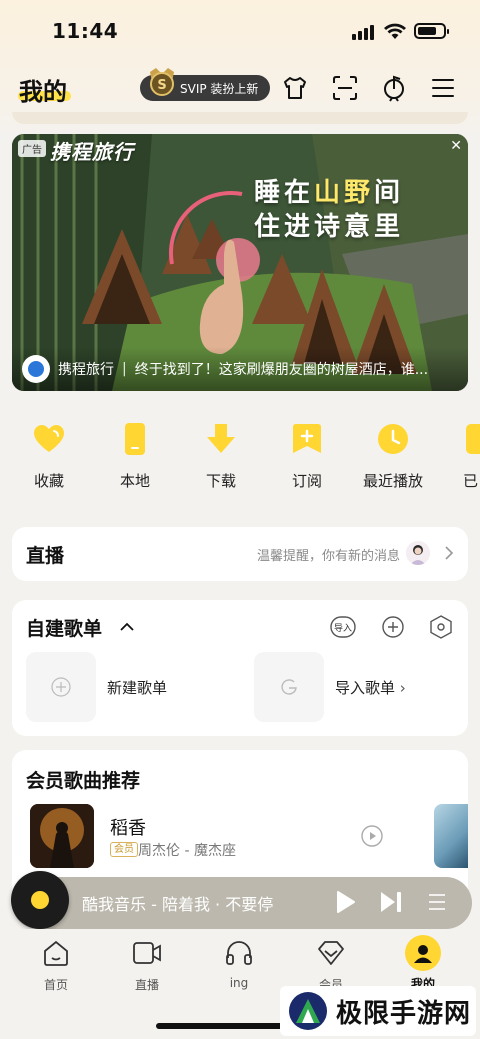 The image size is (480, 1039). What do you see at coordinates (345, 88) in the screenshot?
I see `scan-icon` at bounding box center [345, 88].